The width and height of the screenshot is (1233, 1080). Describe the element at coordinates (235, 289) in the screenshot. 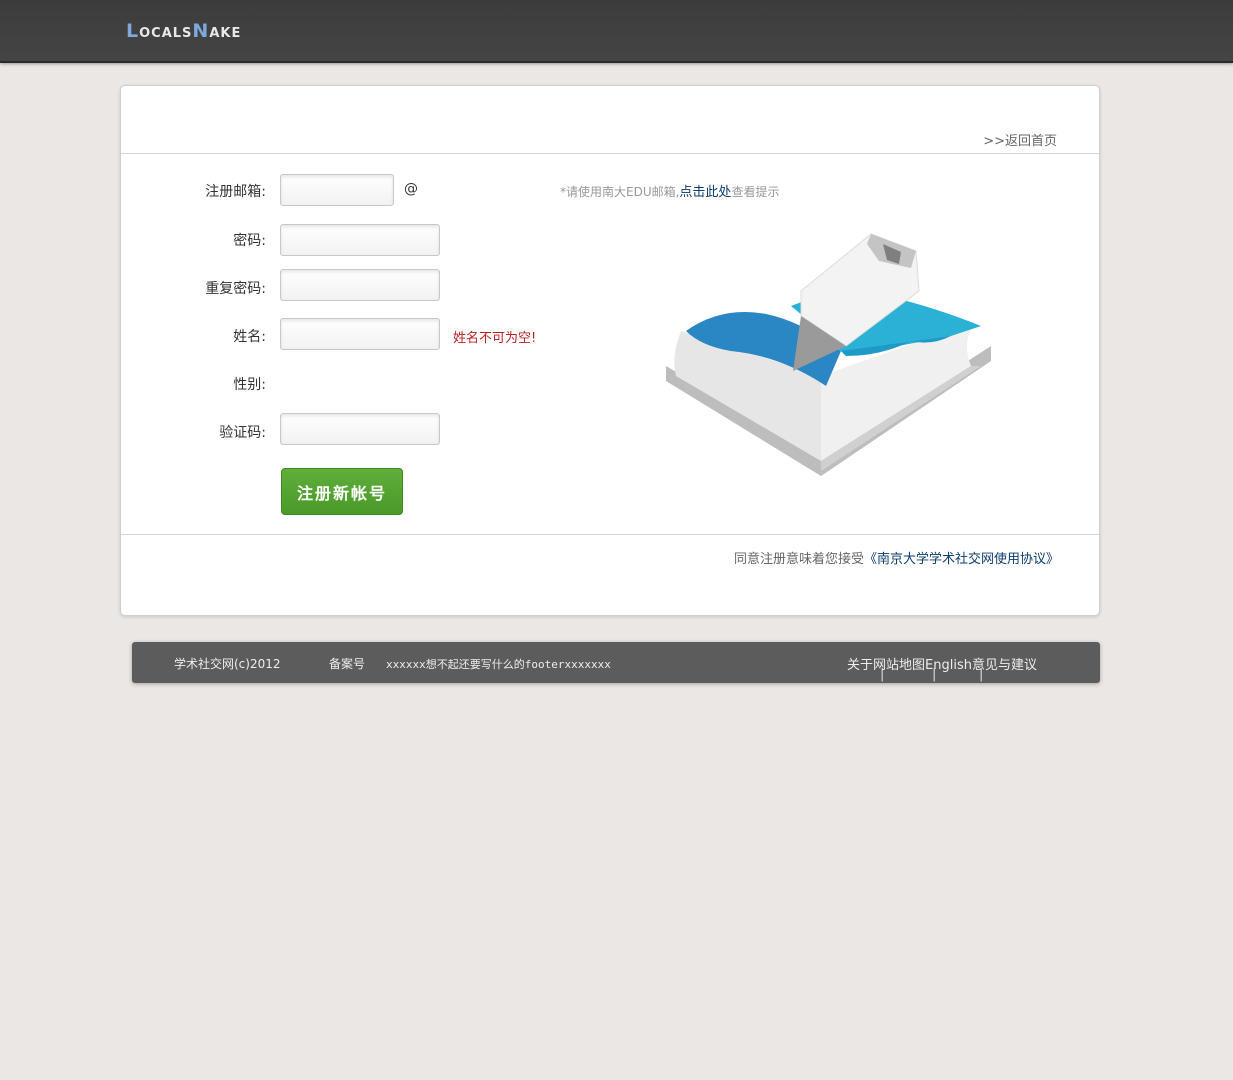

I see `repeat-password-label: 重复密码:` at that location.